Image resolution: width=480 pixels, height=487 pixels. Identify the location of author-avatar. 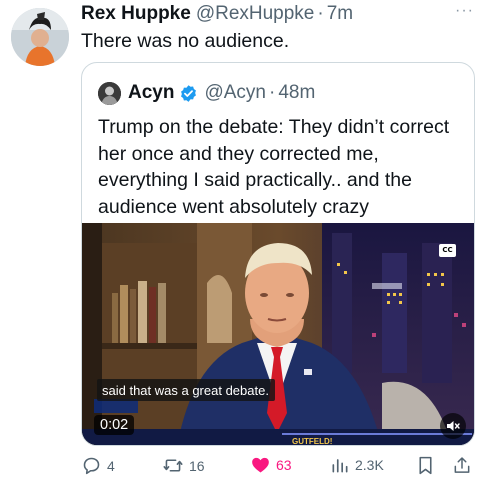
(40, 37).